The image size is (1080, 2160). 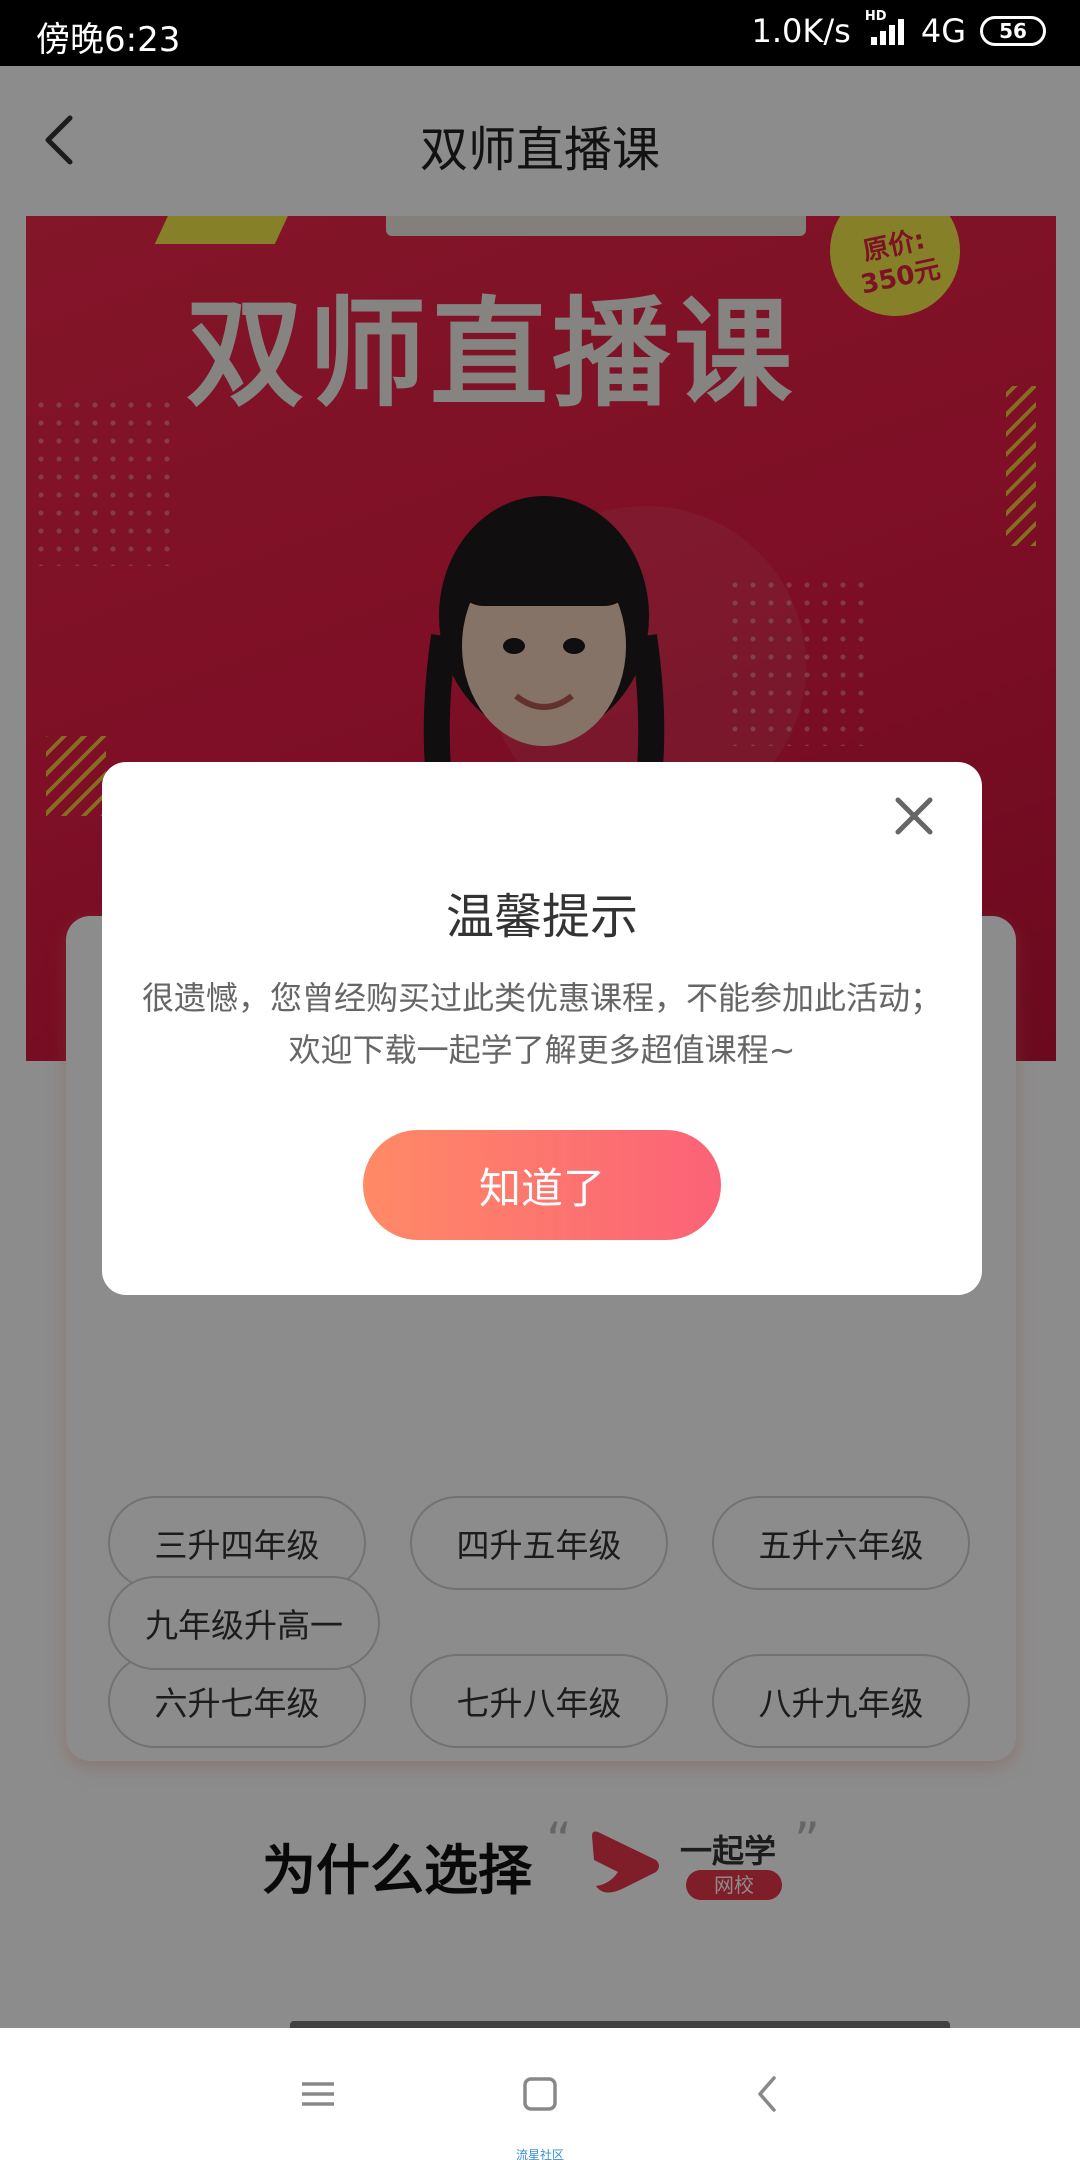 What do you see at coordinates (801, 31) in the screenshot?
I see `network-speed: 1.0K/s` at bounding box center [801, 31].